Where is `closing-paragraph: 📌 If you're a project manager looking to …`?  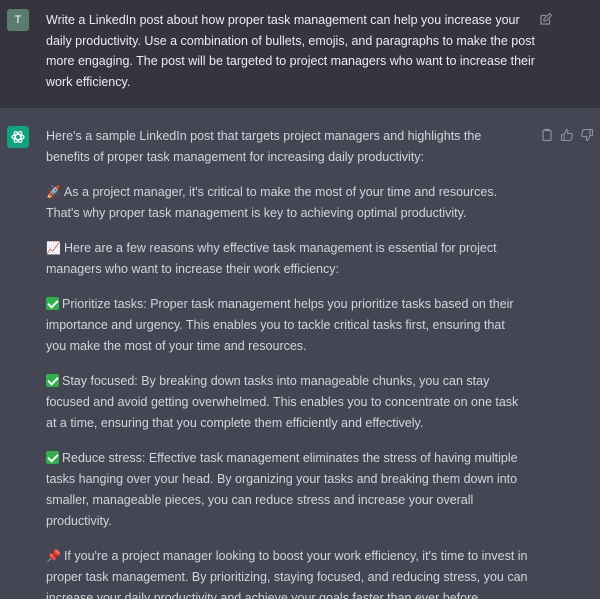 closing-paragraph: 📌 If you're a project manager looking to … is located at coordinates (287, 572).